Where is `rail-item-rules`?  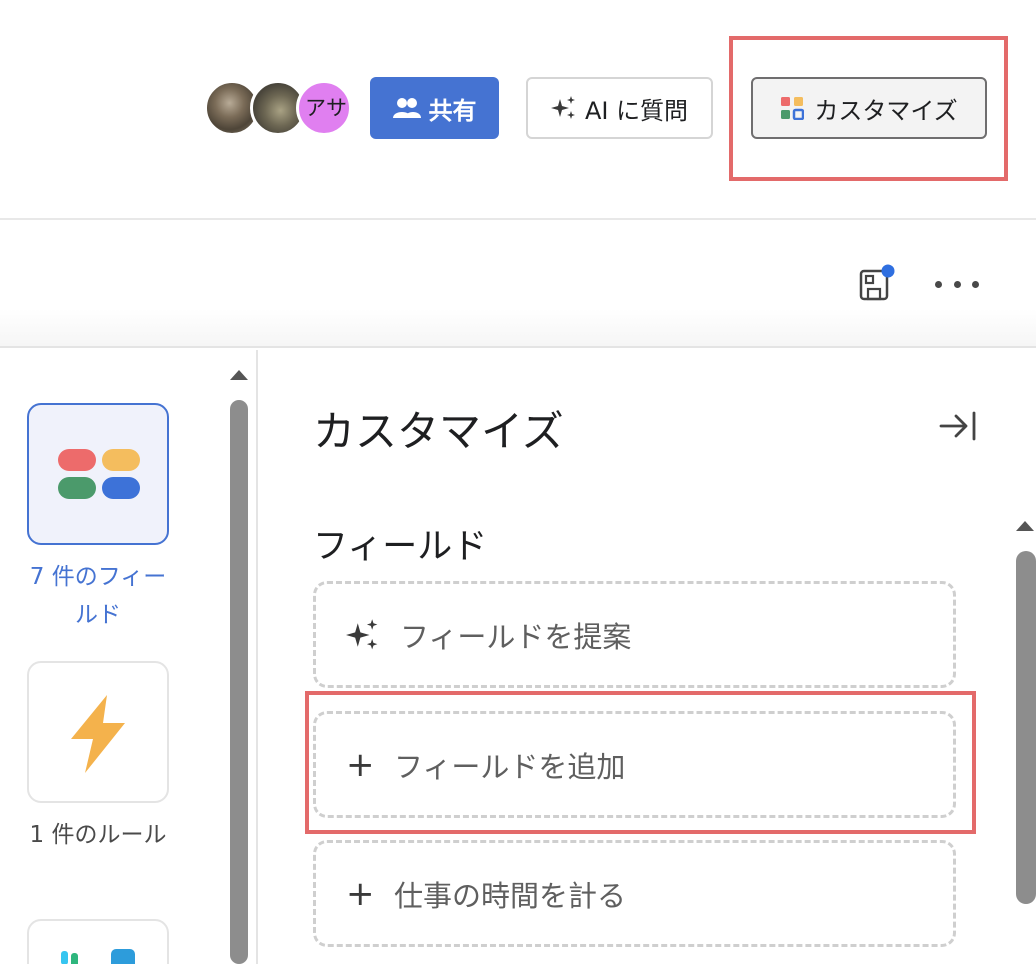
rail-item-rules is located at coordinates (98, 732).